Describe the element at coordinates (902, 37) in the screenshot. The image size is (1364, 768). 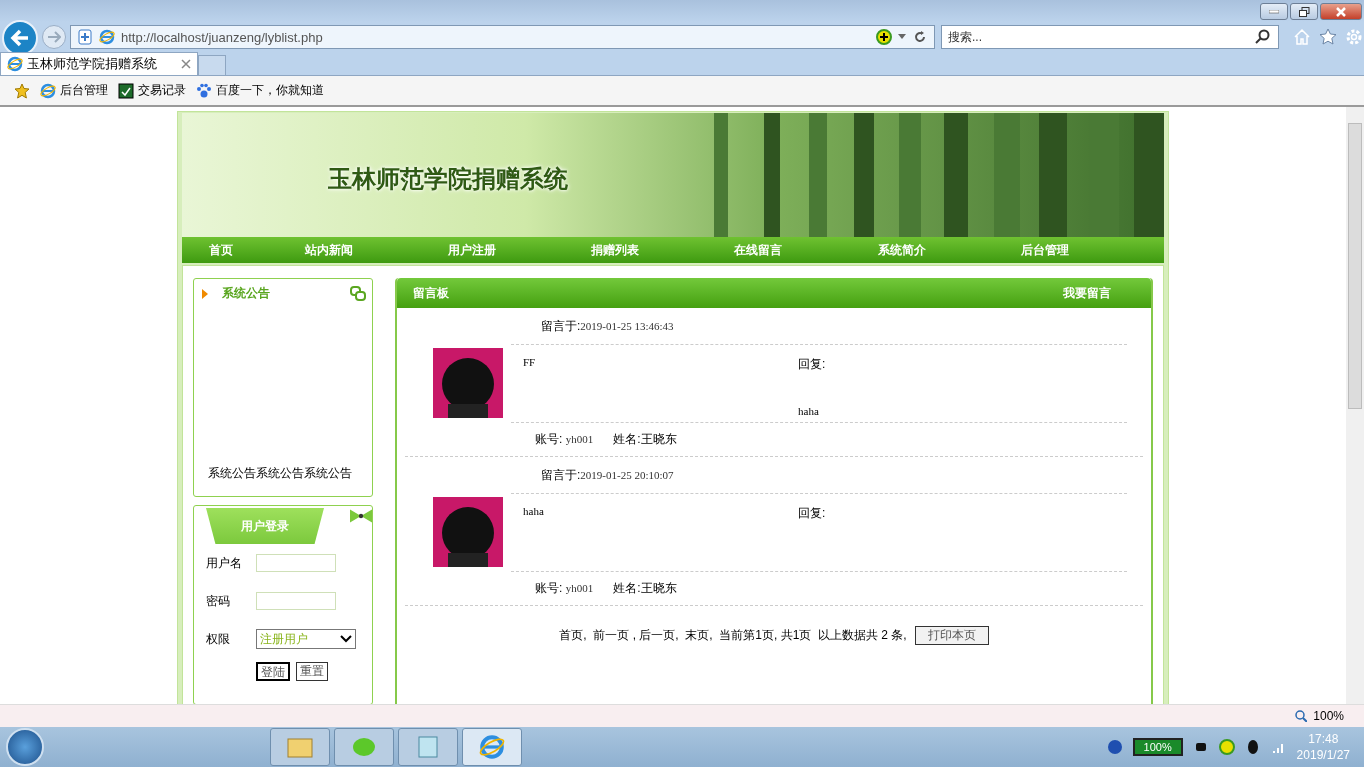
I see `dropdown-icon` at that location.